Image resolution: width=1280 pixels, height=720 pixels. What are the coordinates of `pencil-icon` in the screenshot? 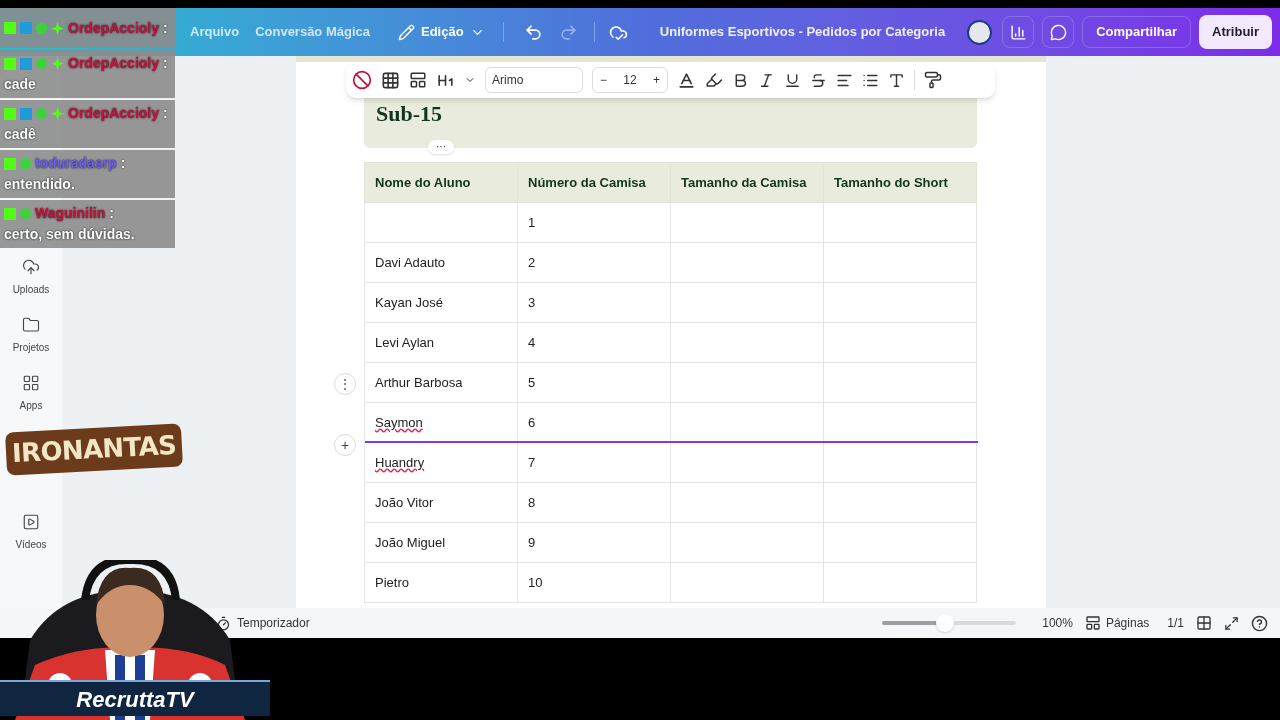 It's located at (406, 32).